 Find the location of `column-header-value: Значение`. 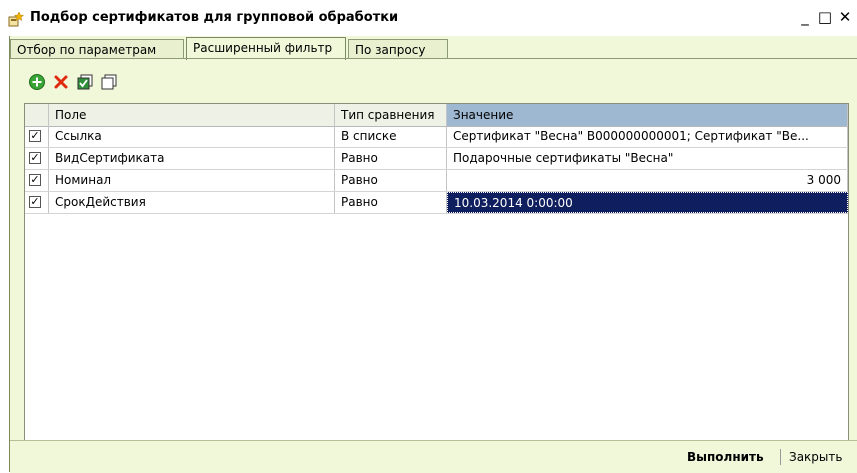

column-header-value: Значение is located at coordinates (647, 115).